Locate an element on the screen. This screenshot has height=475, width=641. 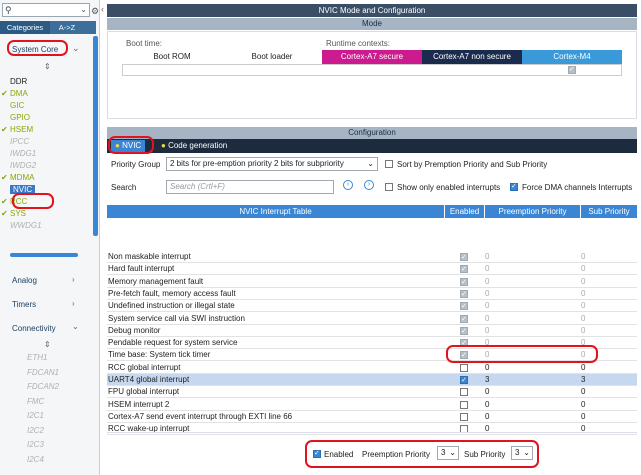
sidebar-item-label: WWDG1 is located at coordinates (26, 225).